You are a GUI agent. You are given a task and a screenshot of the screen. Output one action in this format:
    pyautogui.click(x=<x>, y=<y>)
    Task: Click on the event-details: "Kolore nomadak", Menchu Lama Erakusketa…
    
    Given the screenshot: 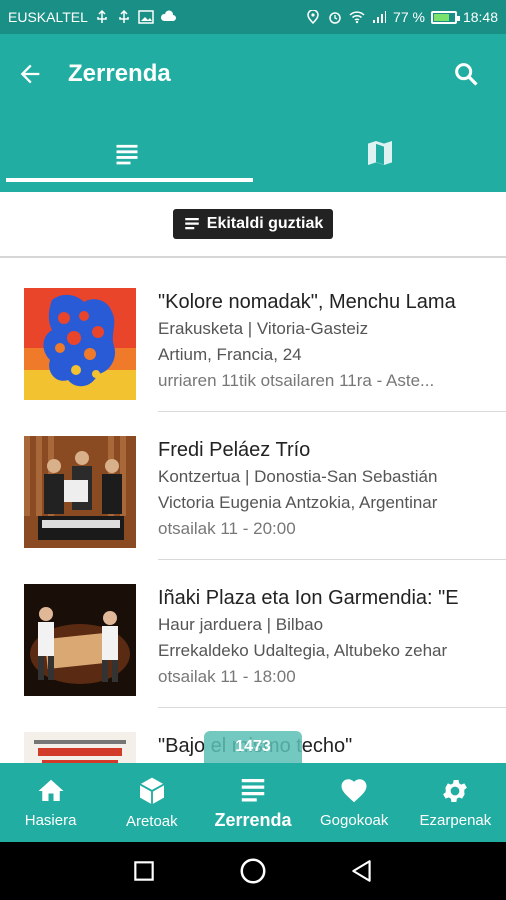 What is the action you would take?
    pyautogui.click(x=332, y=341)
    